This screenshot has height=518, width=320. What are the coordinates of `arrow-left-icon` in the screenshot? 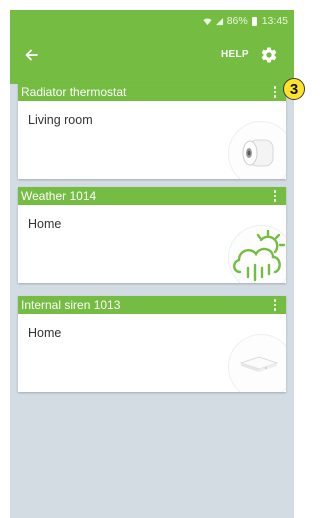 It's located at (31, 55).